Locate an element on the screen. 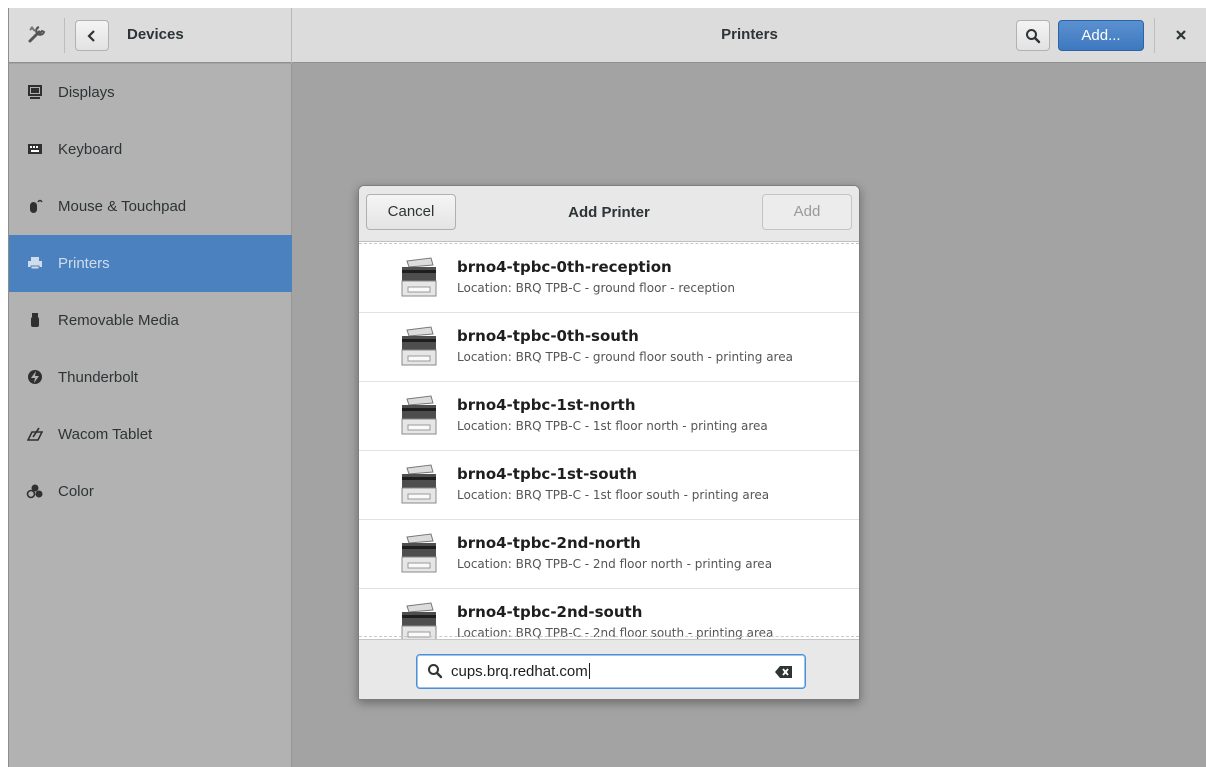 The image size is (1206, 767). sidebar-item-label: Keyboard is located at coordinates (90, 149).